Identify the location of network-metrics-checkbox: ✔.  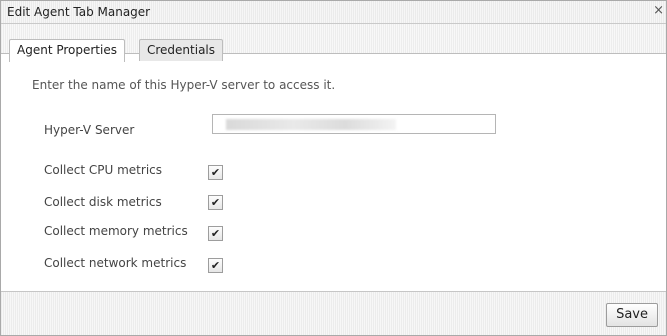
(215, 265).